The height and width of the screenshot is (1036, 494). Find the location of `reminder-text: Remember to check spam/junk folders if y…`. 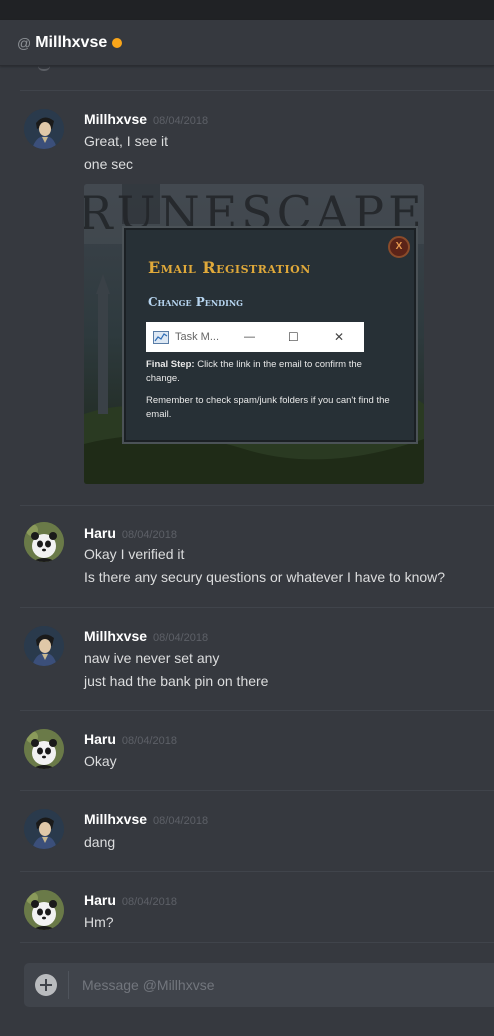

reminder-text: Remember to check spam/junk folders if y… is located at coordinates (268, 407).